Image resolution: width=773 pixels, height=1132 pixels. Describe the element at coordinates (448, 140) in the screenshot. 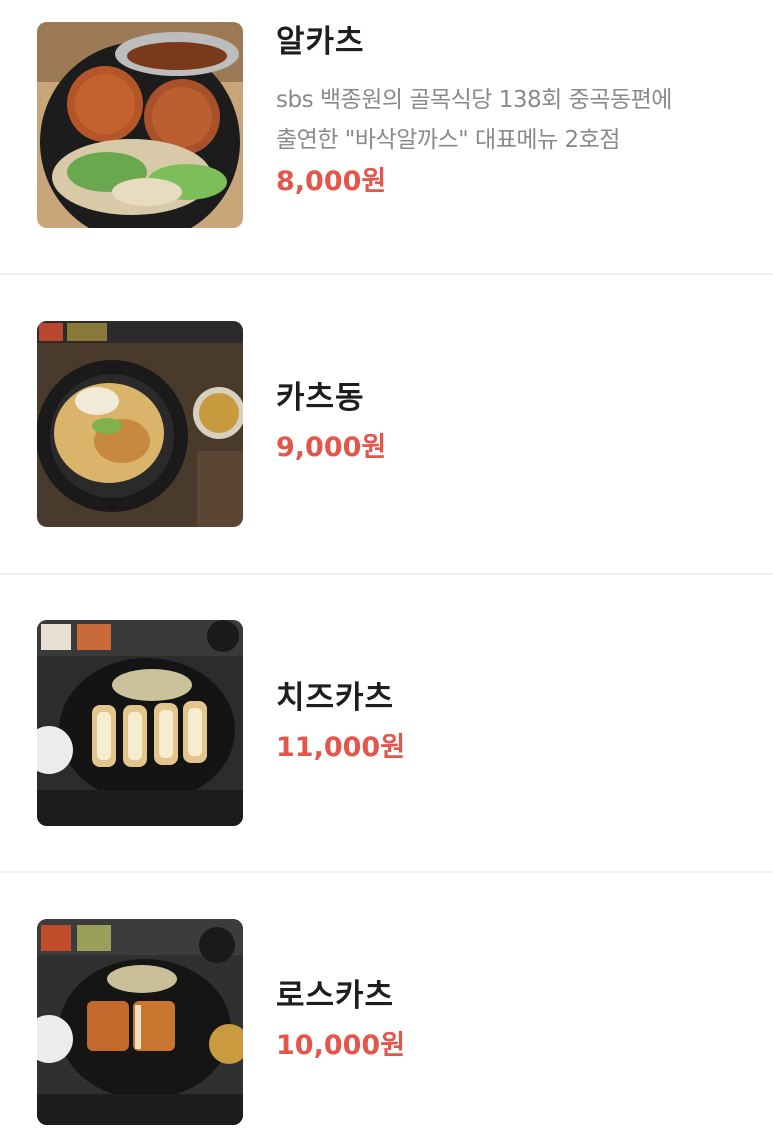

I see `menu-item-description-line: 출연한 "바삭알까스" 대표메뉴 2호점` at that location.